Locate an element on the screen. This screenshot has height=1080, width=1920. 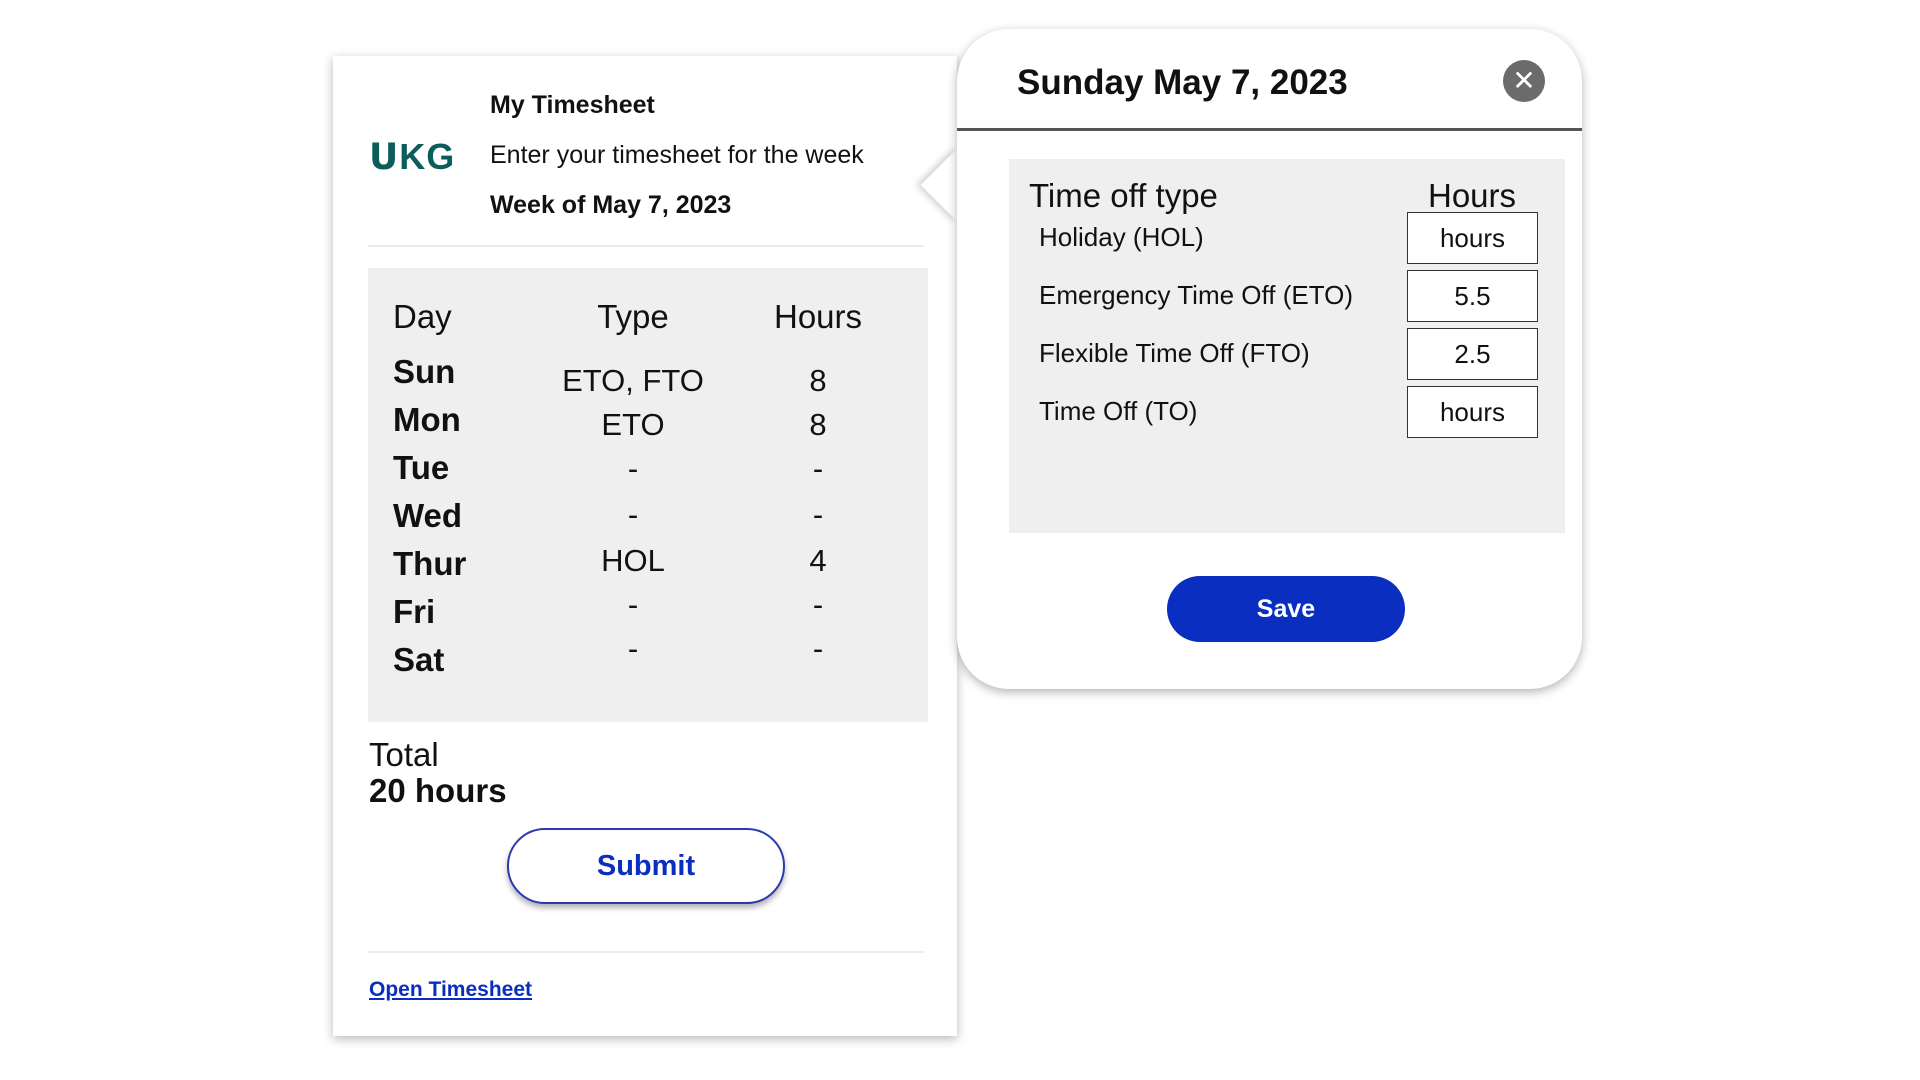
holiday-hours-input is located at coordinates (1472, 238).